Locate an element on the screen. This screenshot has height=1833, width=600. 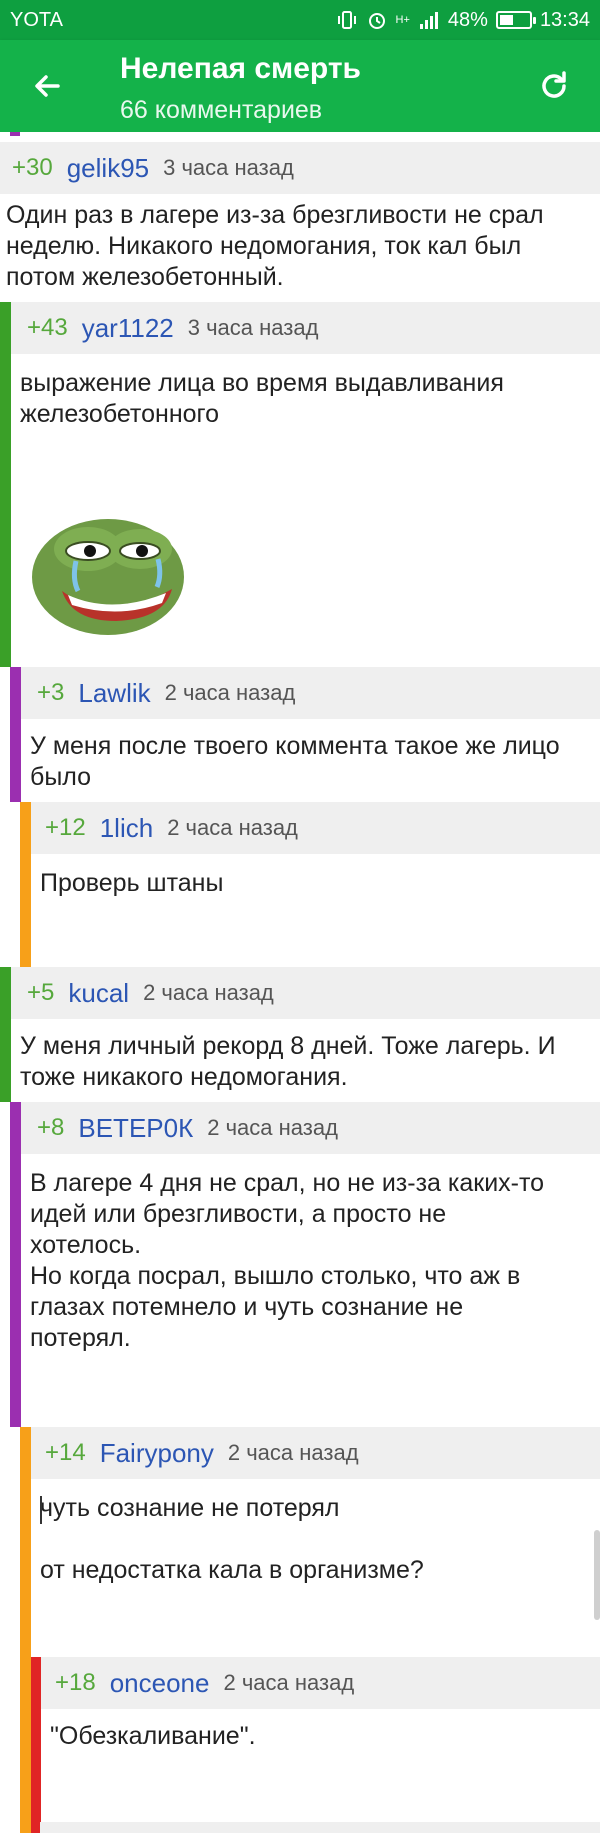
comment-header: +3 Lawlik 2 часа назад is located at coordinates (310, 693).